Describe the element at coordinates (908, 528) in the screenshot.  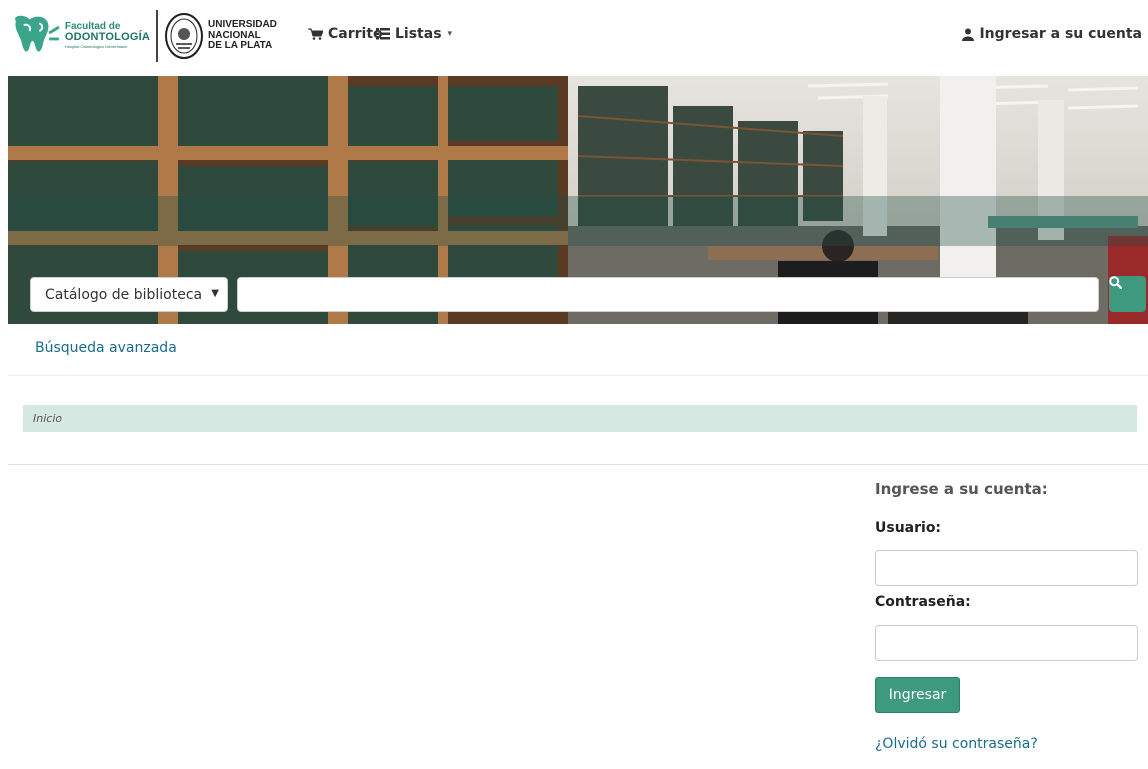
I see `username-label: Usuario:` at that location.